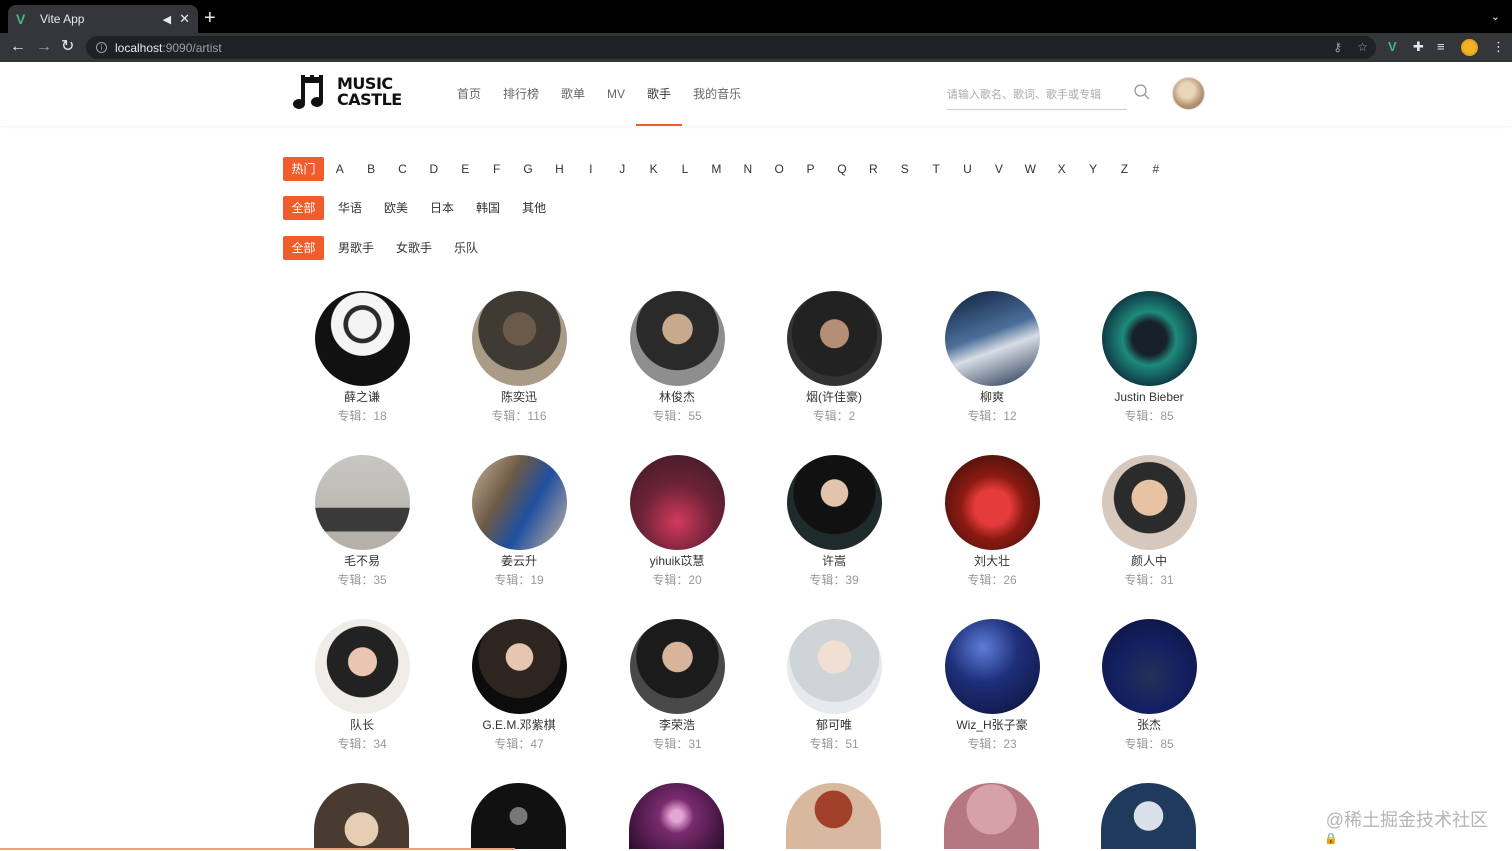  Describe the element at coordinates (717, 94) in the screenshot. I see `nav-my-music: 我的音乐` at that location.